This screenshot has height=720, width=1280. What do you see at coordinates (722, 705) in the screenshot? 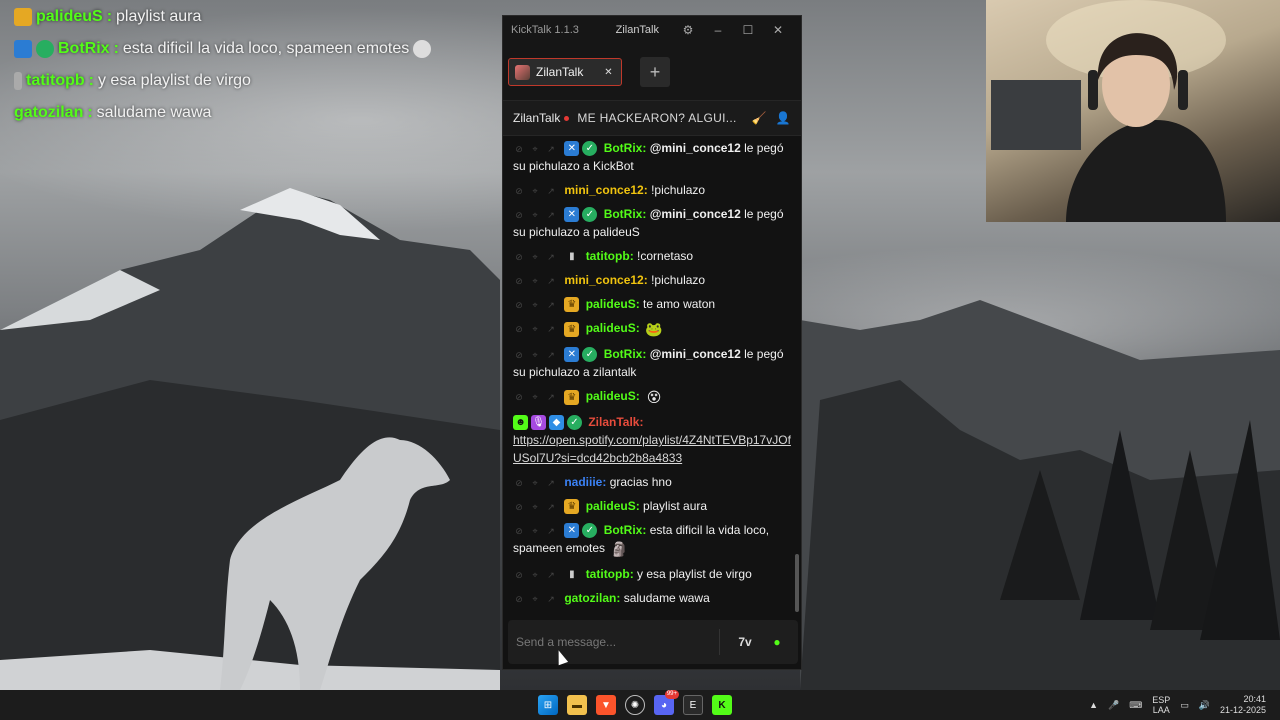
I see `kicktalk-icon: K` at bounding box center [722, 705].